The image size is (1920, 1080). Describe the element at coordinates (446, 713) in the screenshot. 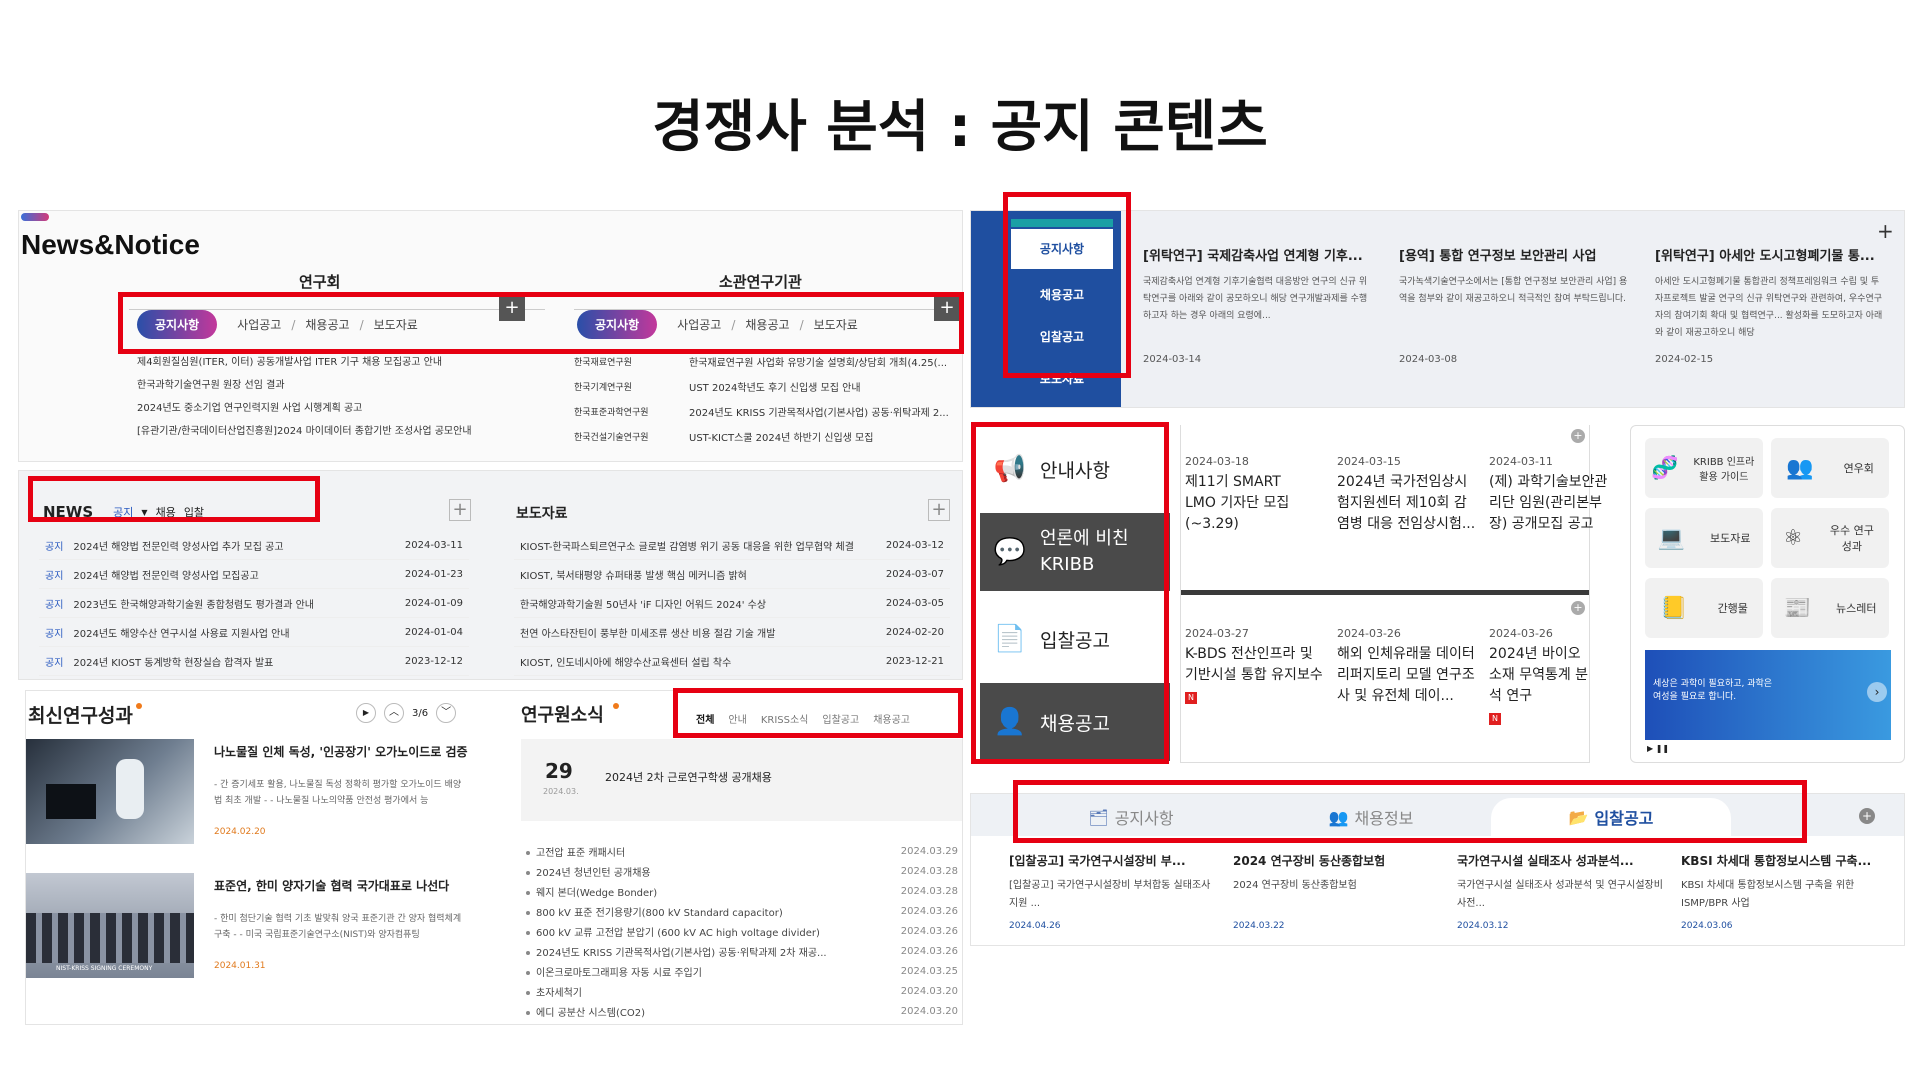

I see `next-button: ﹀` at that location.